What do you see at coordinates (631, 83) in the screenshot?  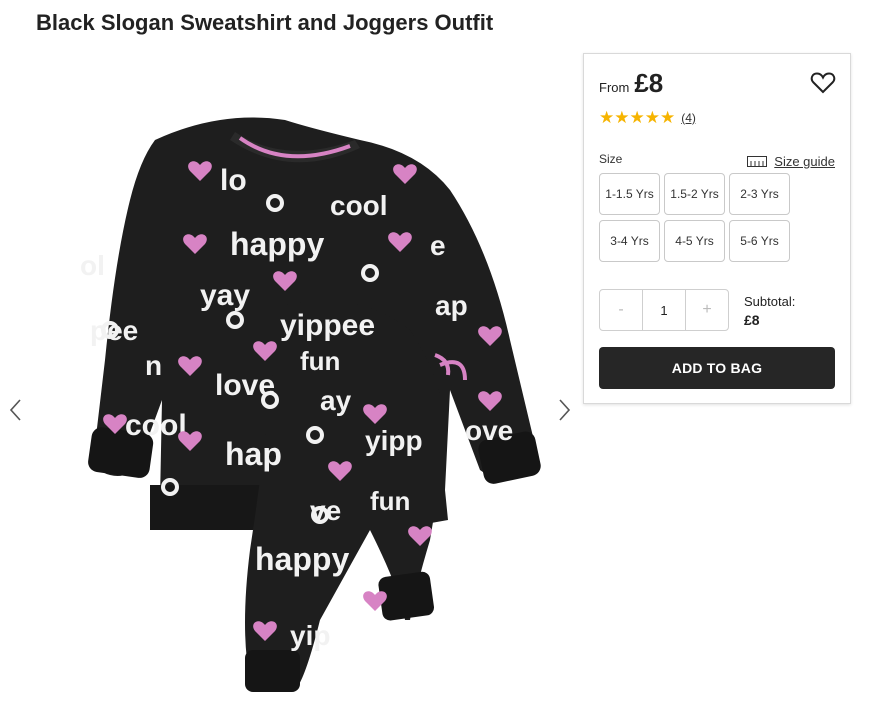 I see `price-row: From £8` at bounding box center [631, 83].